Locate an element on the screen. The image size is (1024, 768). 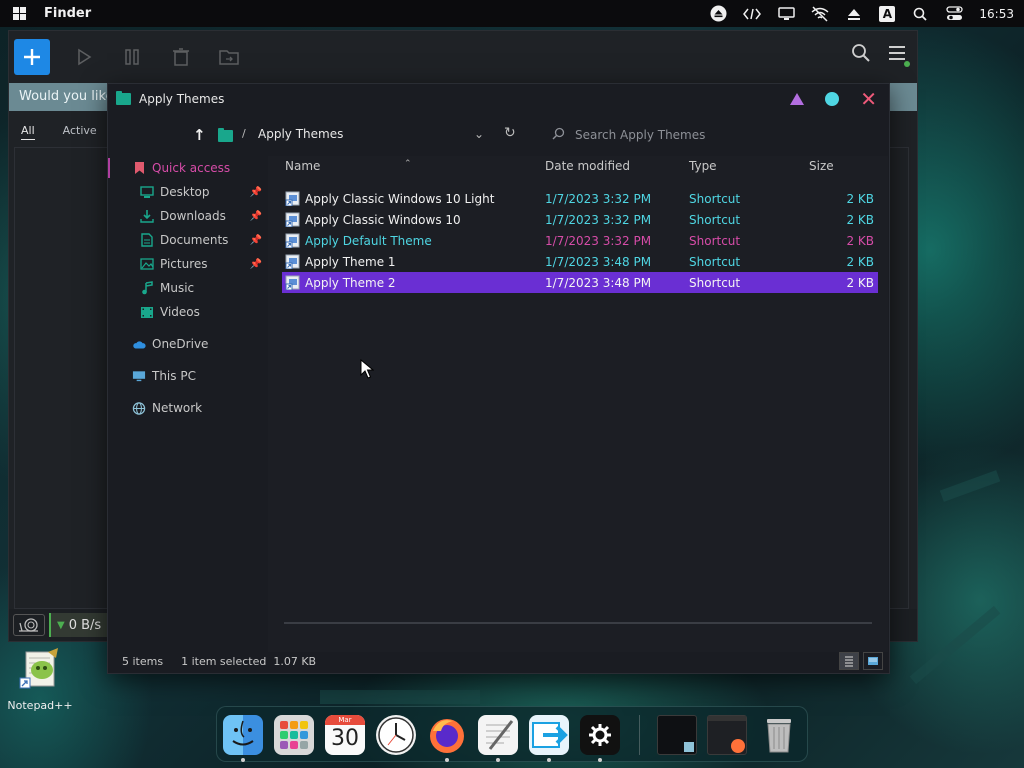
sidebar-item-downloads: Downloads 📌 is located at coordinates (188, 216).